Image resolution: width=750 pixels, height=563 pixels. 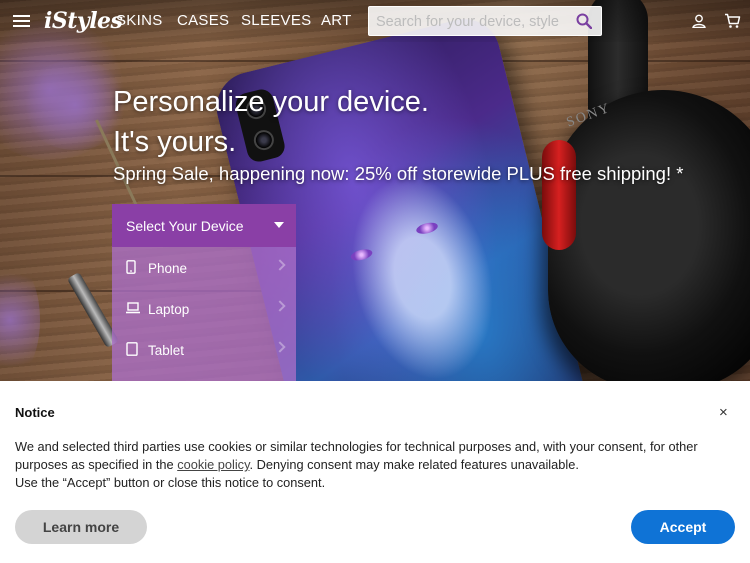 I want to click on notice-title: Notice, so click(x=35, y=412).